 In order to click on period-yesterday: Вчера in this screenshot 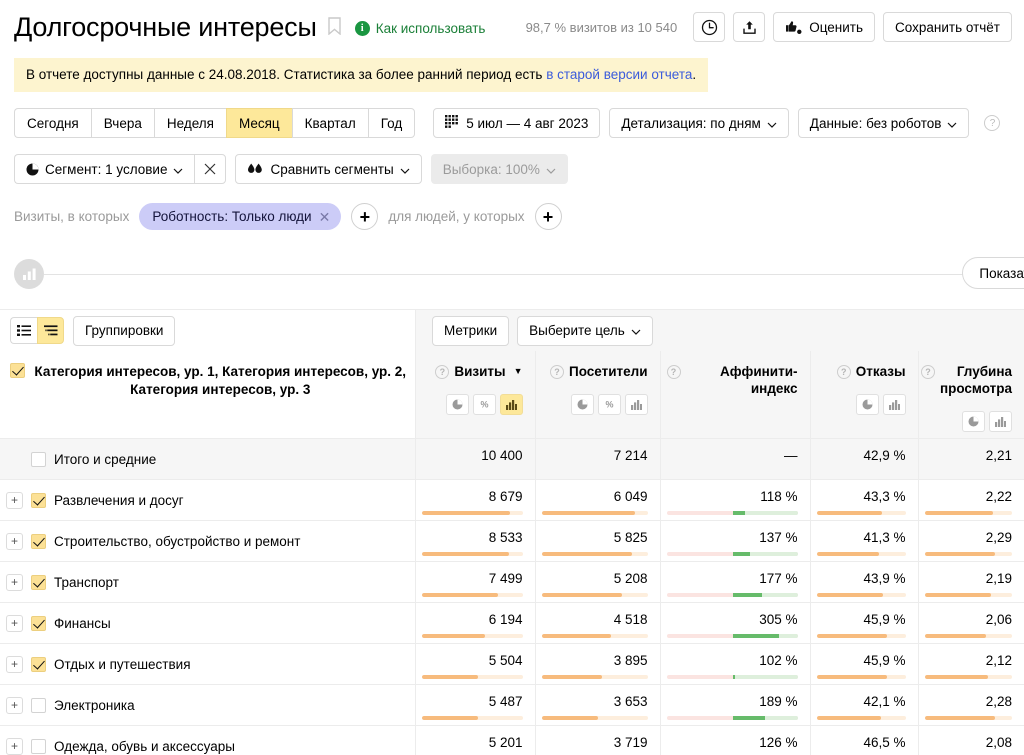, I will do `click(122, 123)`.